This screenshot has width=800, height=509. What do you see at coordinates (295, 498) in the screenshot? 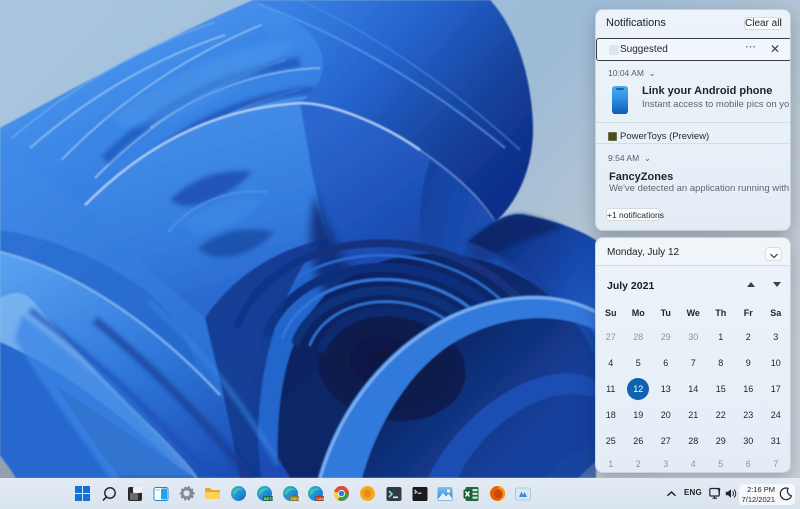
I see `svg-text: DEV` at bounding box center [295, 498].